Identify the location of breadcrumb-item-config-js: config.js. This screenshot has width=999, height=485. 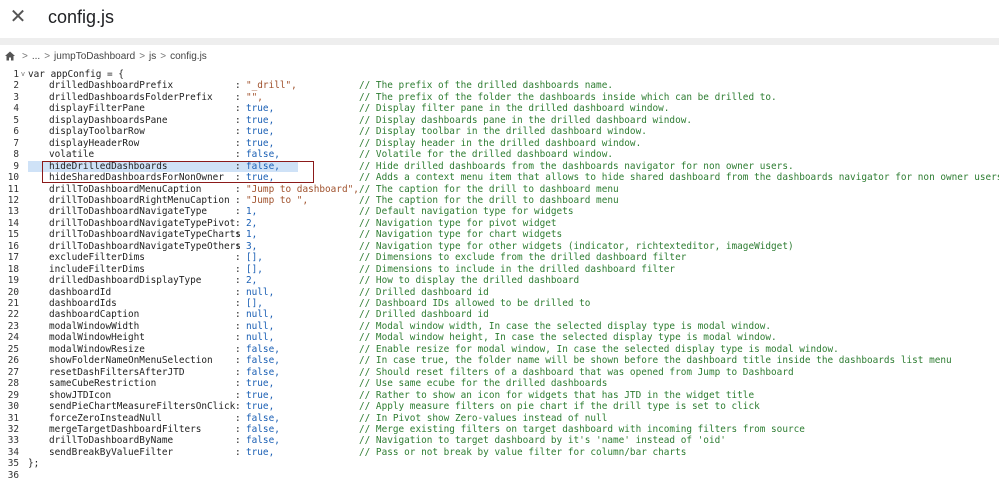
(188, 56).